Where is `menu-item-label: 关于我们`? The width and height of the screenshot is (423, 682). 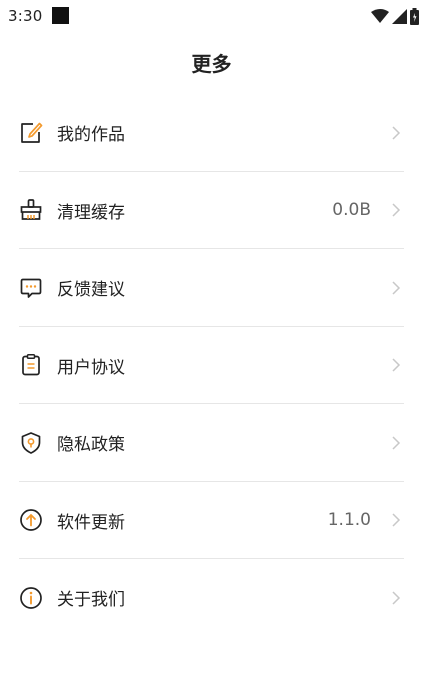 menu-item-label: 关于我们 is located at coordinates (91, 600).